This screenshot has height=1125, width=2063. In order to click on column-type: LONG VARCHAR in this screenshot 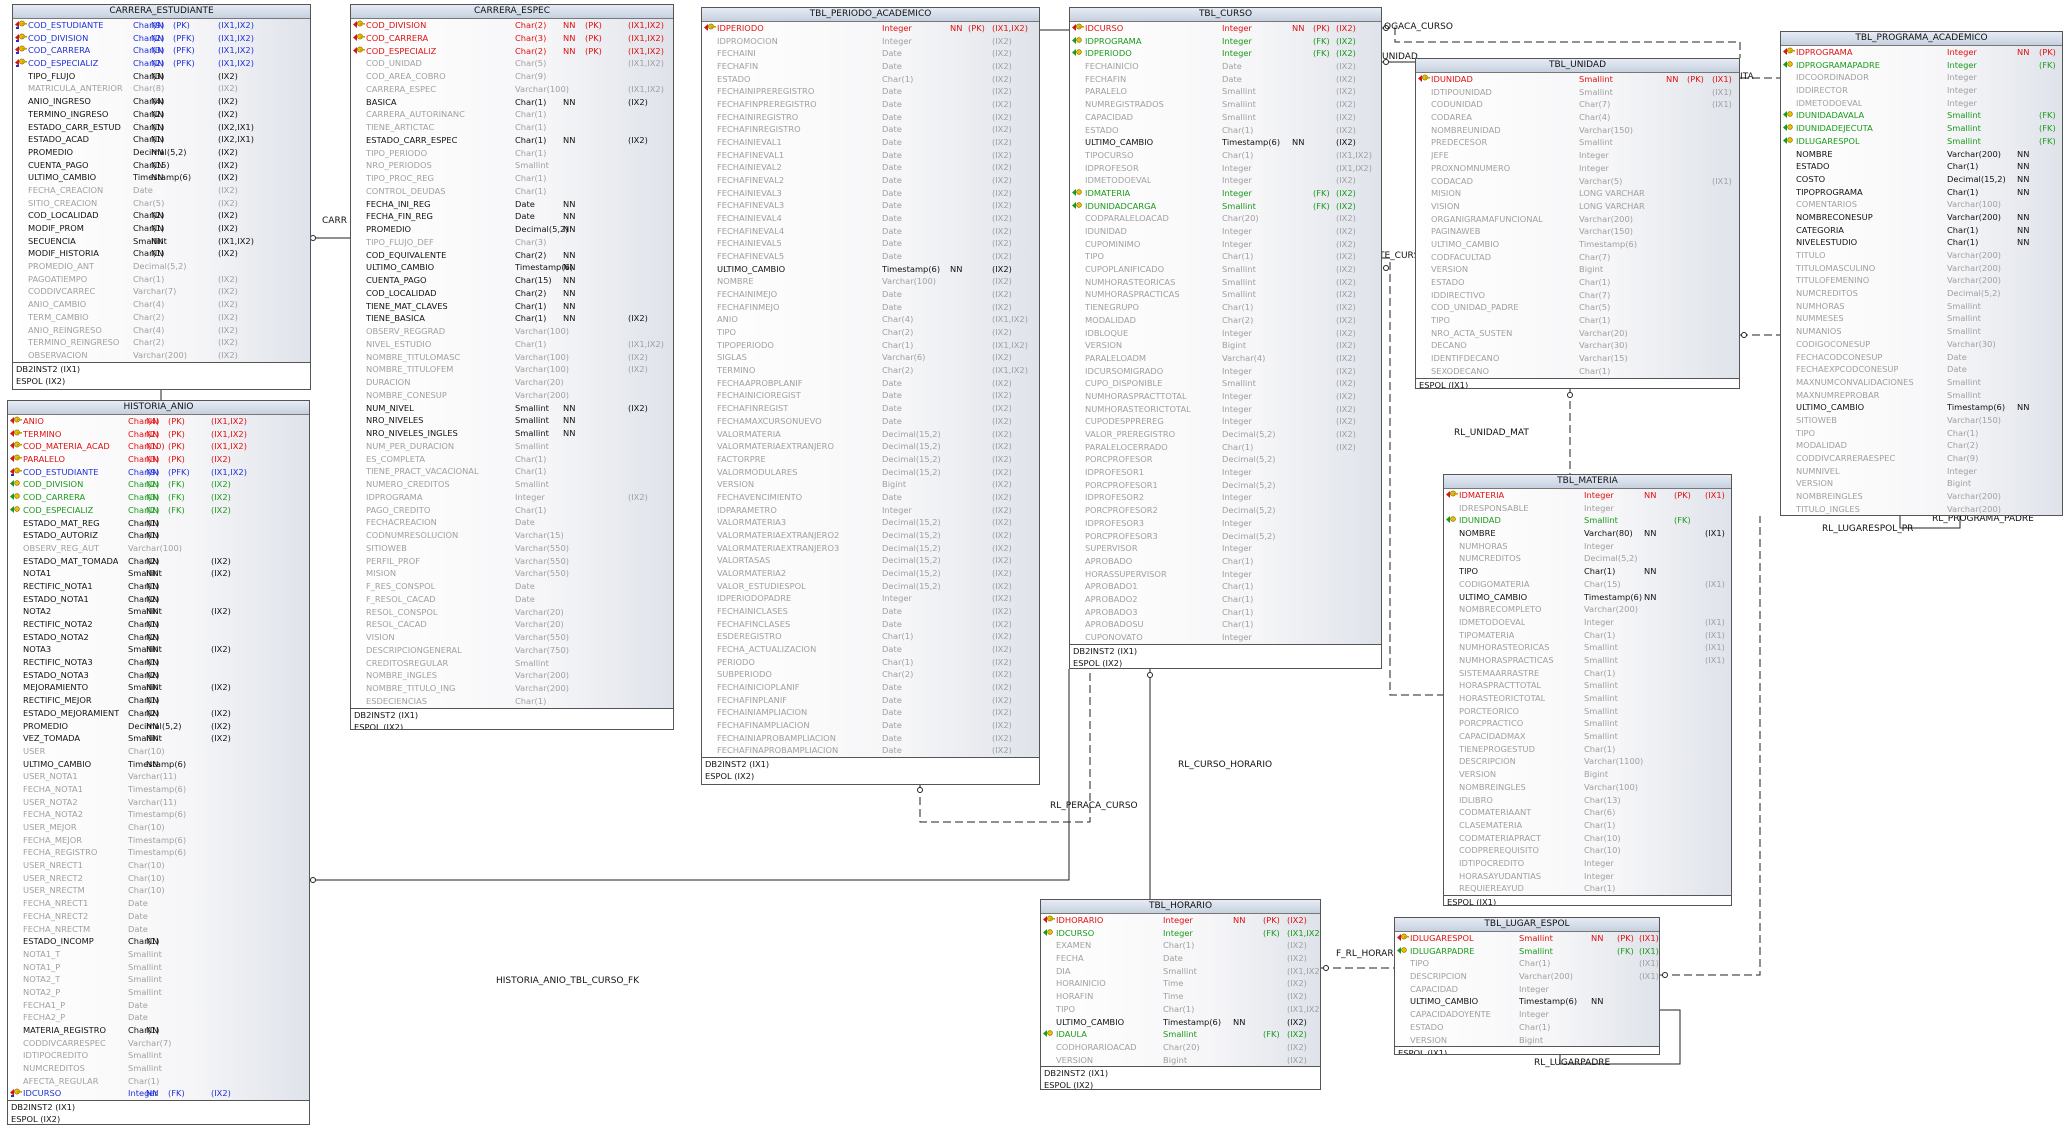, I will do `click(1612, 193)`.